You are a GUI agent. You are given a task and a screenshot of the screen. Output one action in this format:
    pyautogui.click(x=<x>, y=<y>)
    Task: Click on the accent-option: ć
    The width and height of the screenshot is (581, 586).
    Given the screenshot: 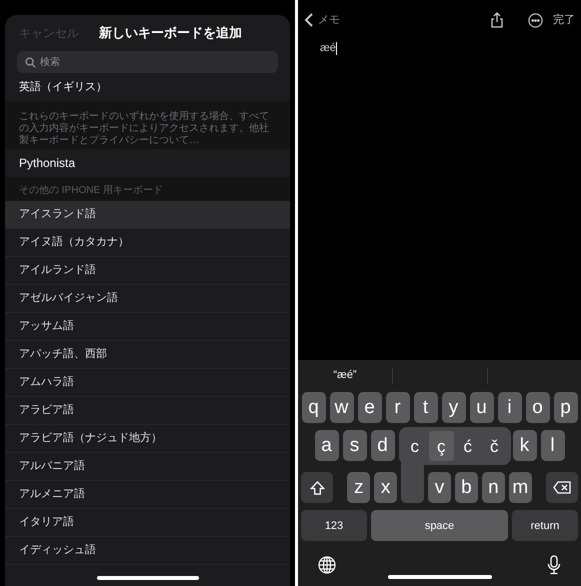 What is the action you would take?
    pyautogui.click(x=468, y=446)
    